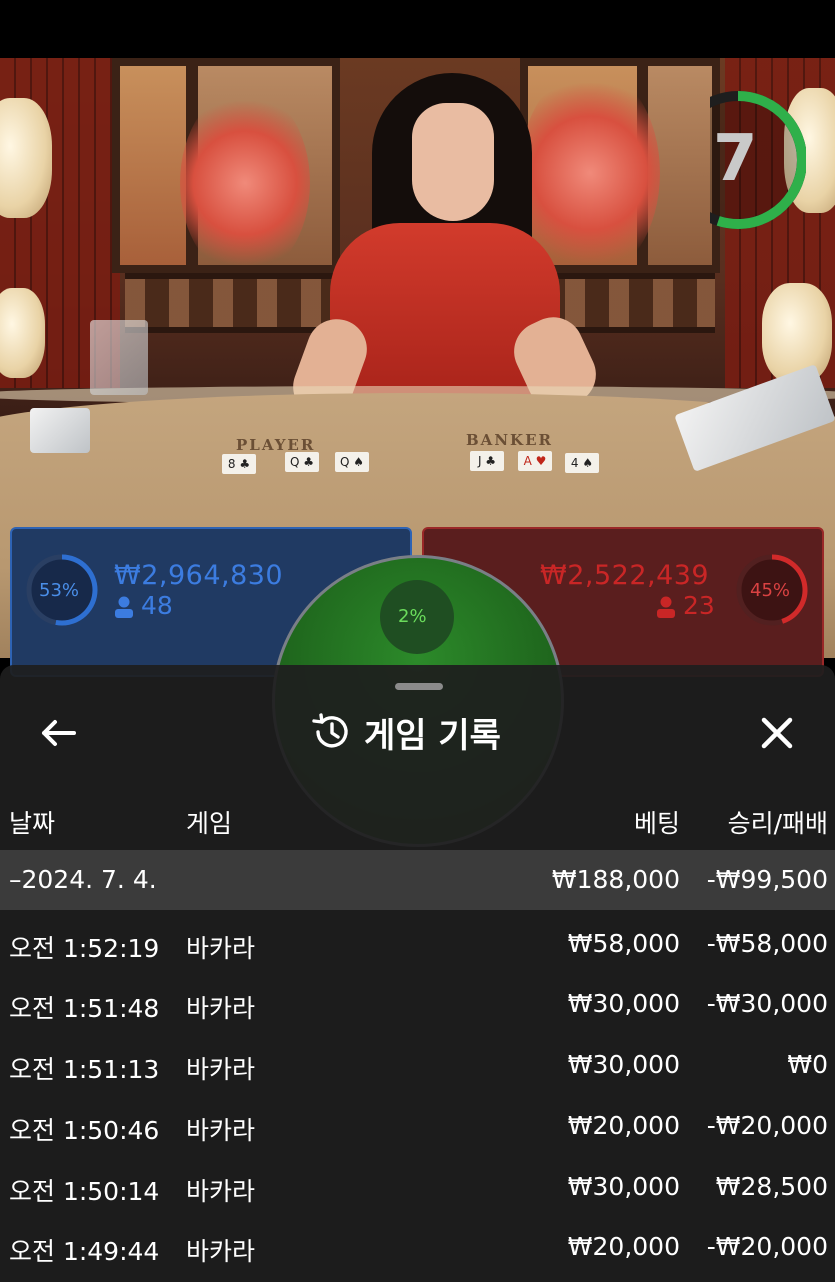  What do you see at coordinates (239, 464) in the screenshot?
I see `player-card: 8 ♣` at bounding box center [239, 464].